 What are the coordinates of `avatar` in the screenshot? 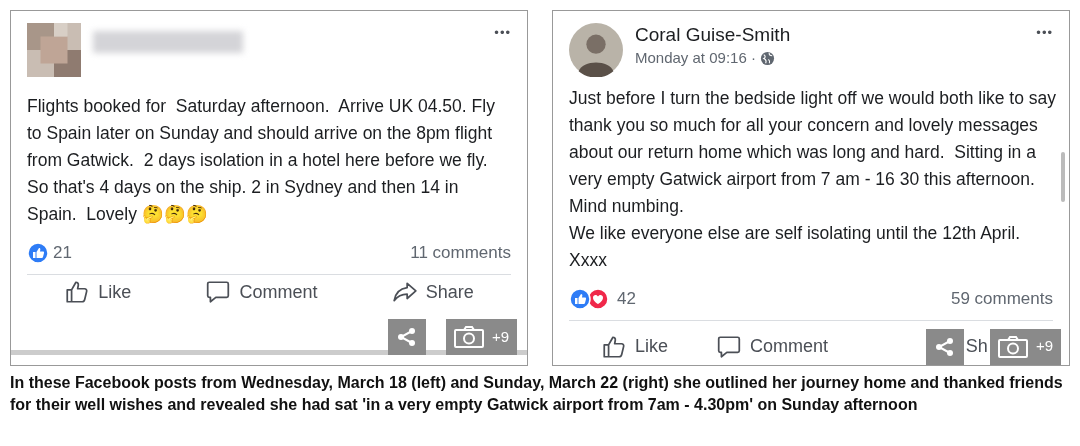 It's located at (596, 50).